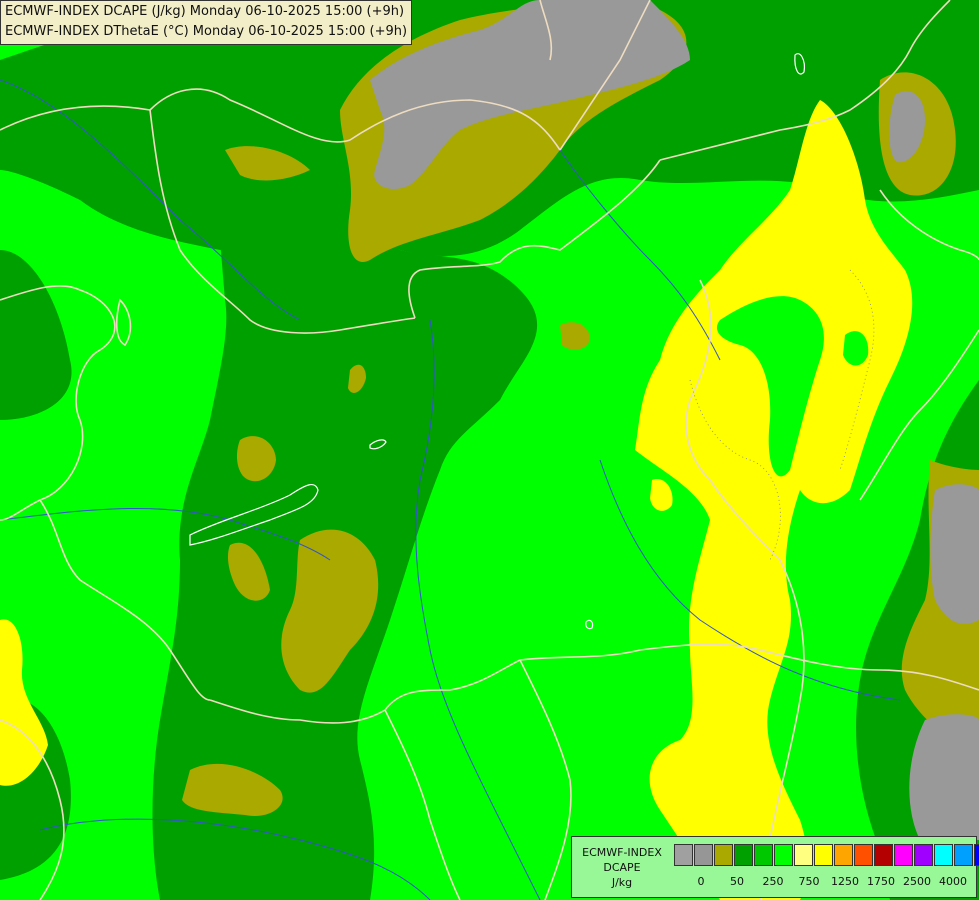 The width and height of the screenshot is (979, 900). Describe the element at coordinates (773, 881) in the screenshot. I see `legend-tick-label: 250` at that location.